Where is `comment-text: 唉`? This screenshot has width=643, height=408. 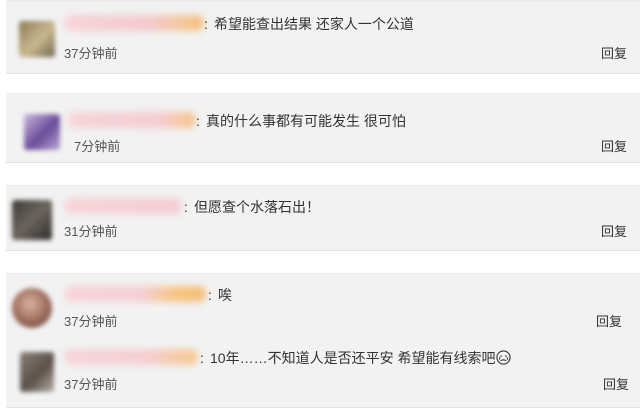
comment-text: 唉 is located at coordinates (225, 295).